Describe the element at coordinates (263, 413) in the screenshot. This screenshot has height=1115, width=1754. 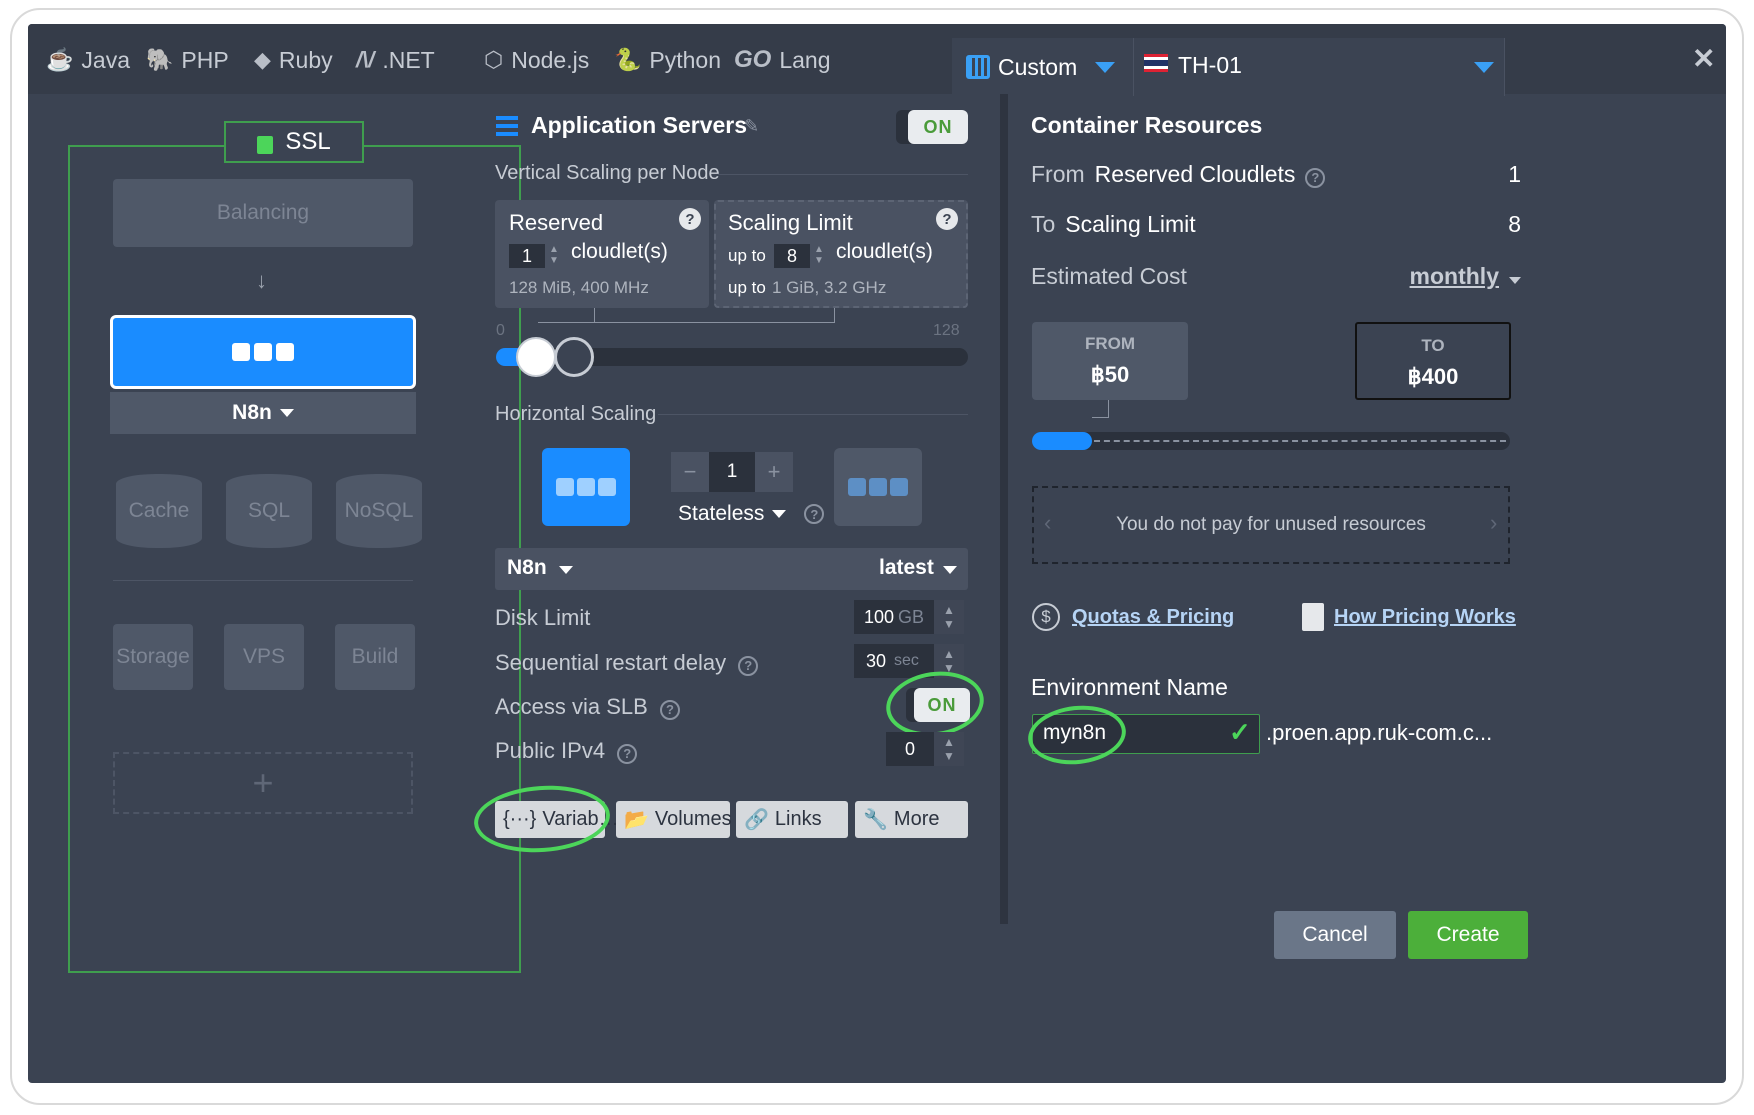
I see `node-name-dropdown: N8n` at that location.